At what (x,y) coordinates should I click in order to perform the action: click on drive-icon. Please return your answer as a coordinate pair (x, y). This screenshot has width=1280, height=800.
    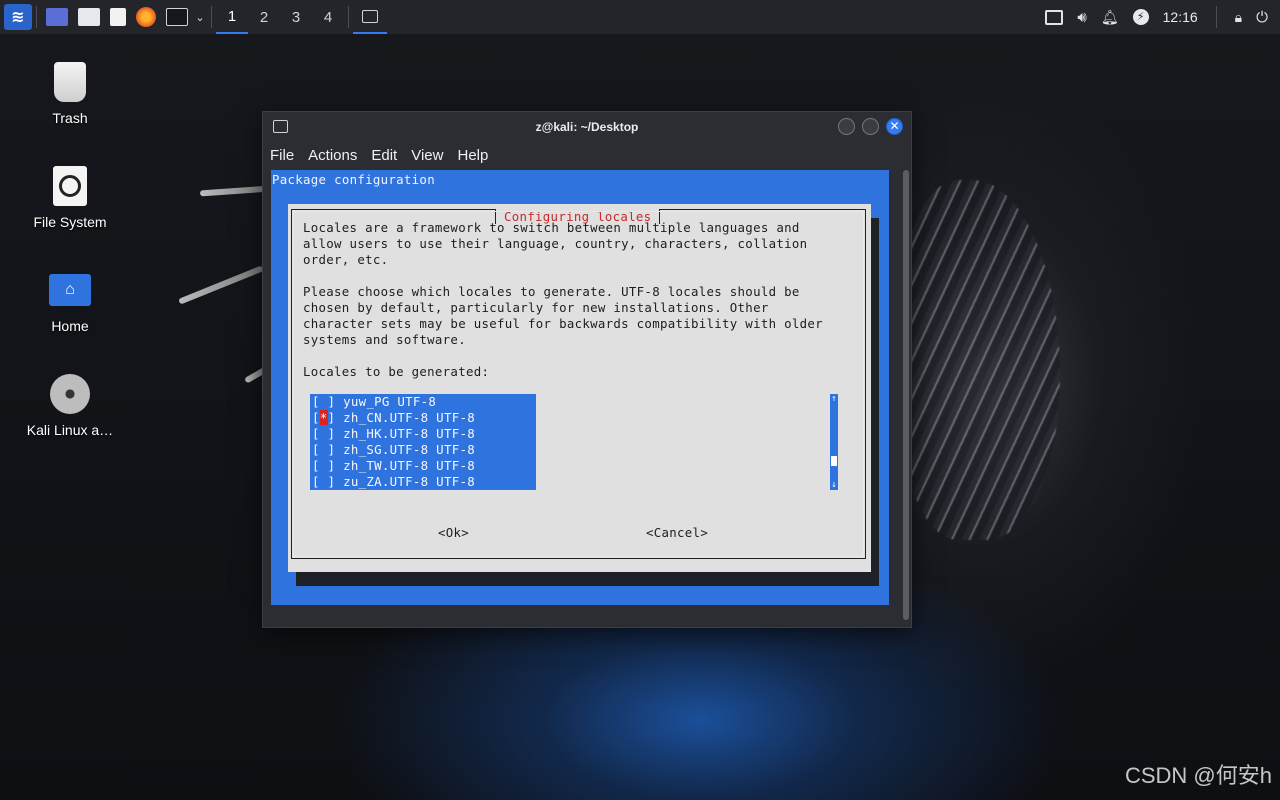
    Looking at the image, I should click on (70, 186).